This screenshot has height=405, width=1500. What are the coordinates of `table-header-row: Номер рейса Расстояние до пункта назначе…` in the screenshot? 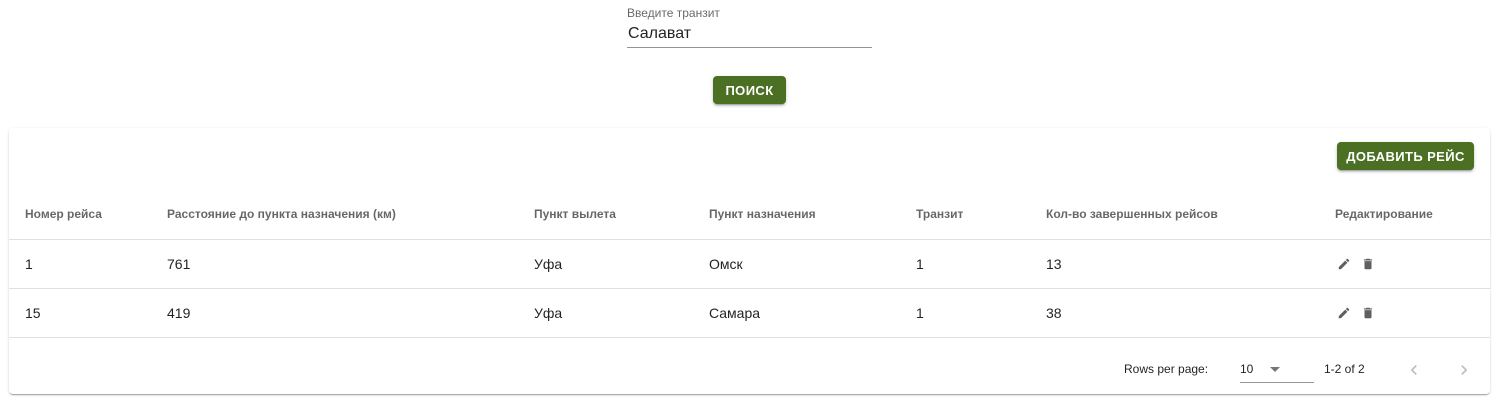 It's located at (749, 214).